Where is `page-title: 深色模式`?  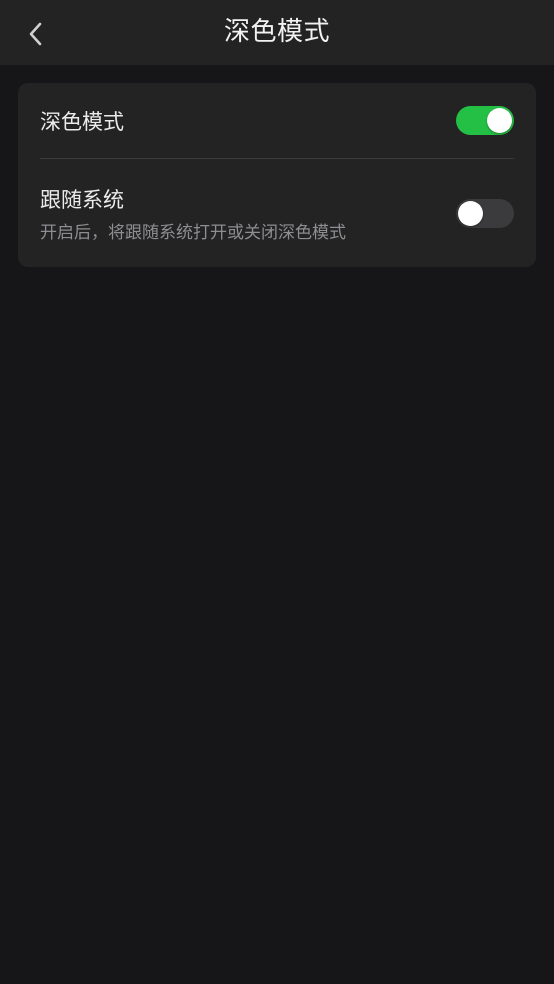
page-title: 深色模式 is located at coordinates (276, 32).